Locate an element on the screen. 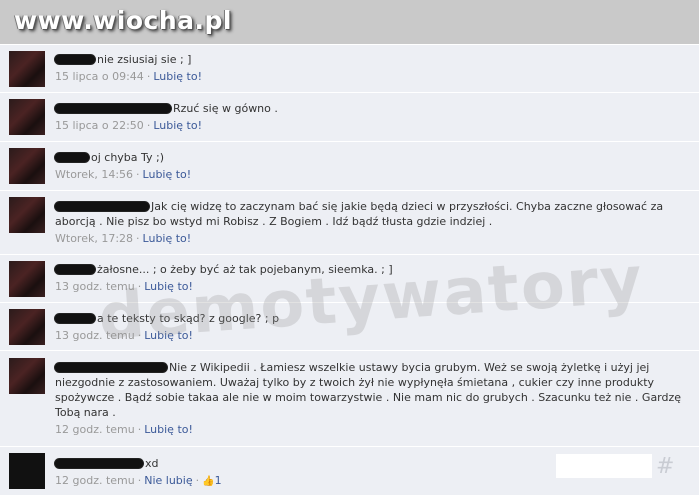 This screenshot has width=699, height=495. comment-text: nie zsiusiaj sie ; ] is located at coordinates (144, 59).